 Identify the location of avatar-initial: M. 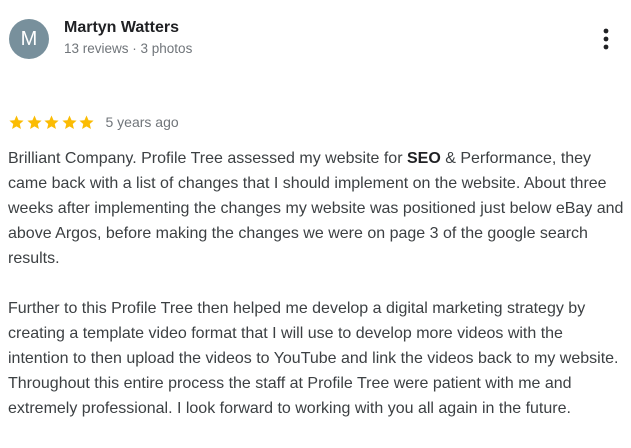
(29, 38).